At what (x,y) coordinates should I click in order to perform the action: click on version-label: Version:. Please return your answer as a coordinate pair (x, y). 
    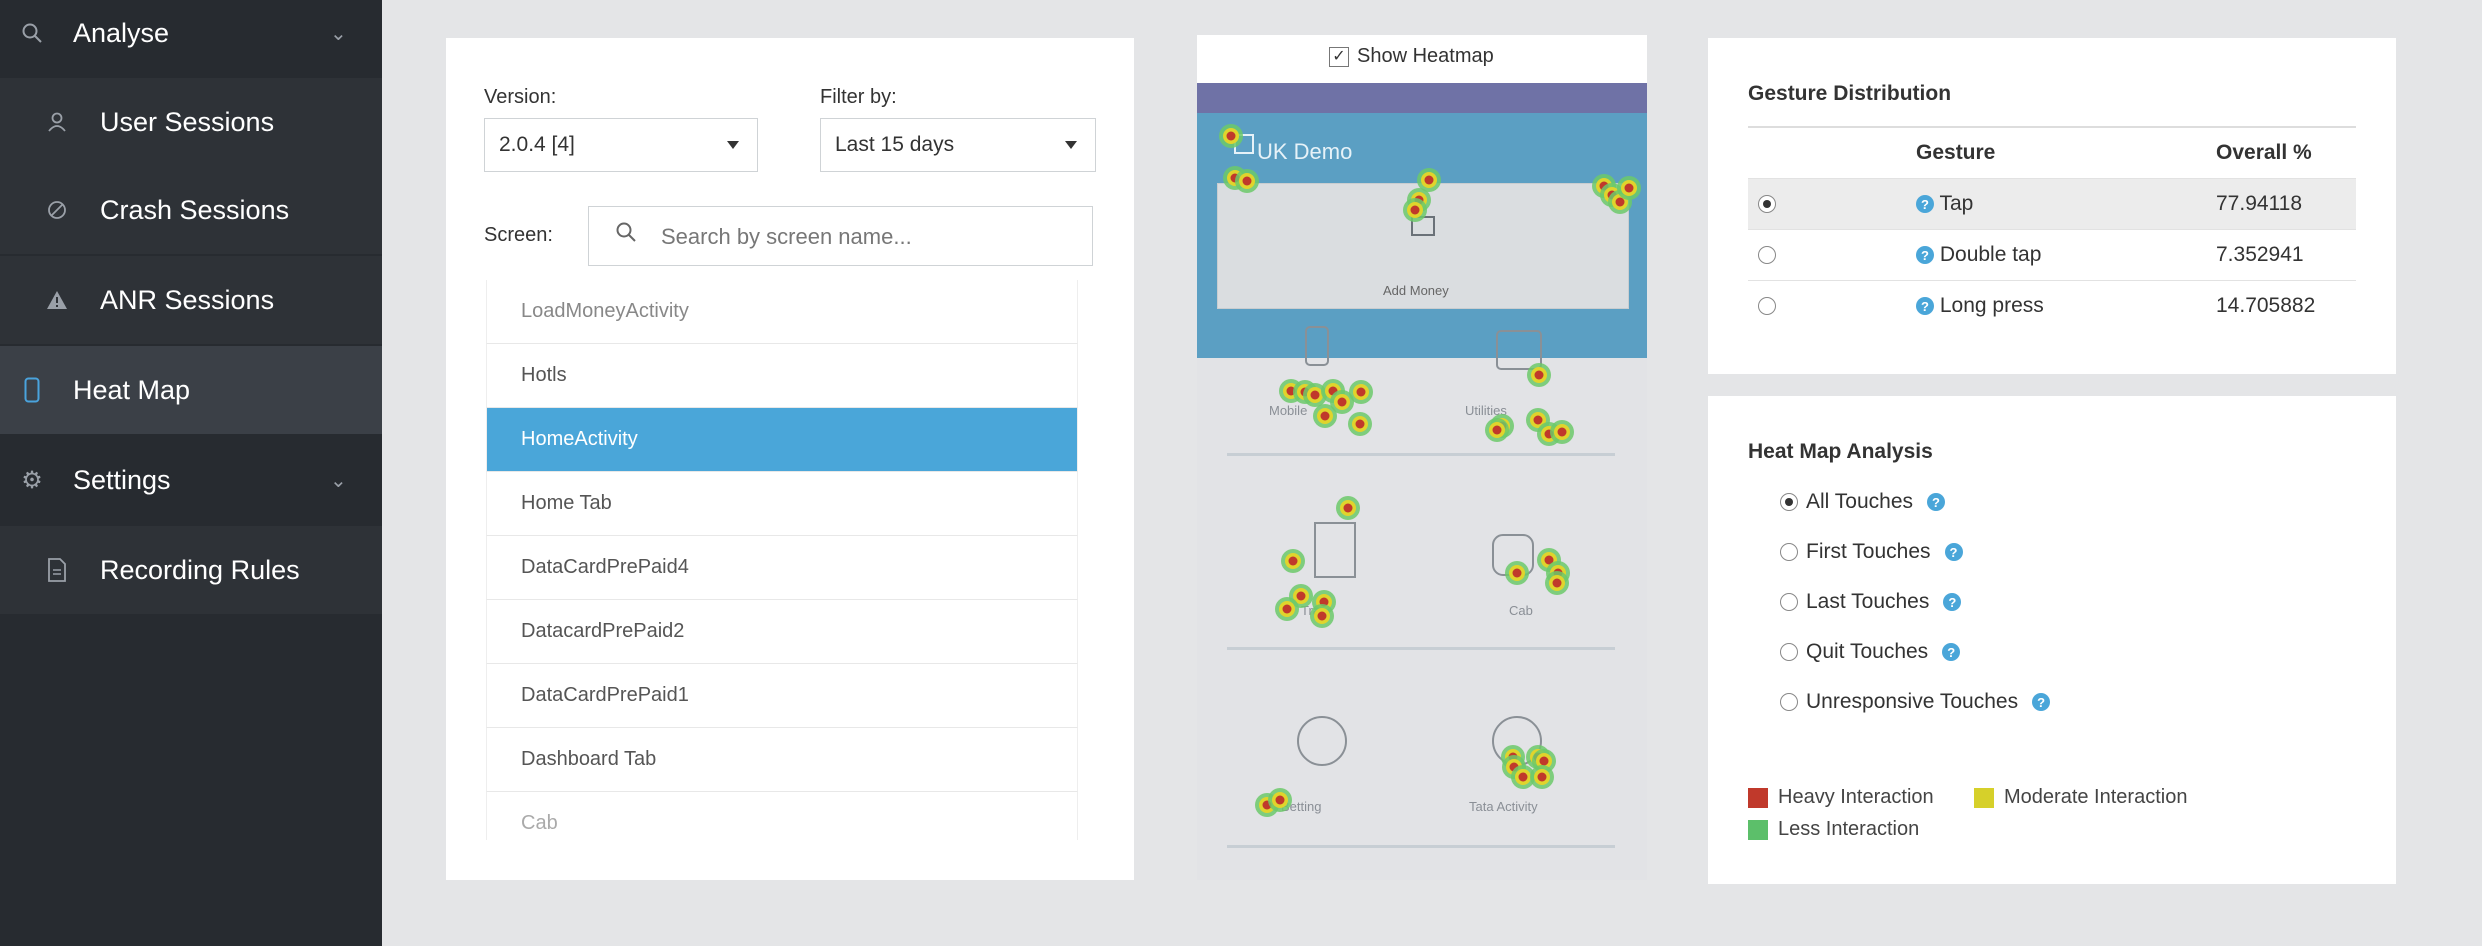
    Looking at the image, I should click on (520, 97).